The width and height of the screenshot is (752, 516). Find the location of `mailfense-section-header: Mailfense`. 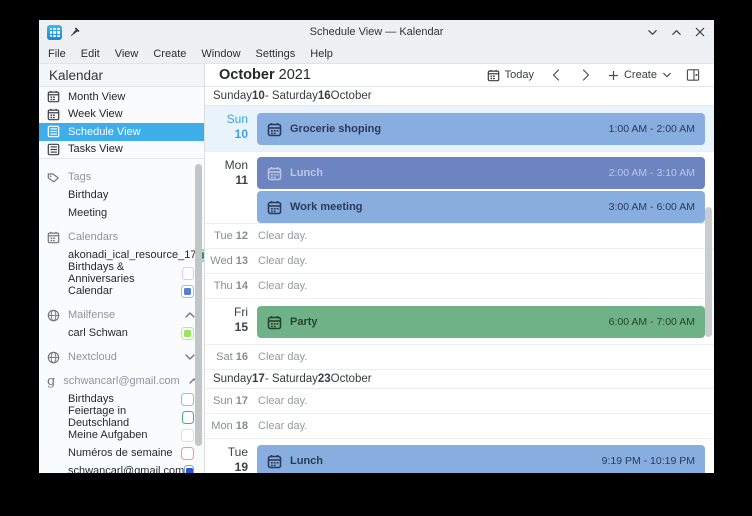

mailfense-section-header: Mailfense is located at coordinates (121, 315).